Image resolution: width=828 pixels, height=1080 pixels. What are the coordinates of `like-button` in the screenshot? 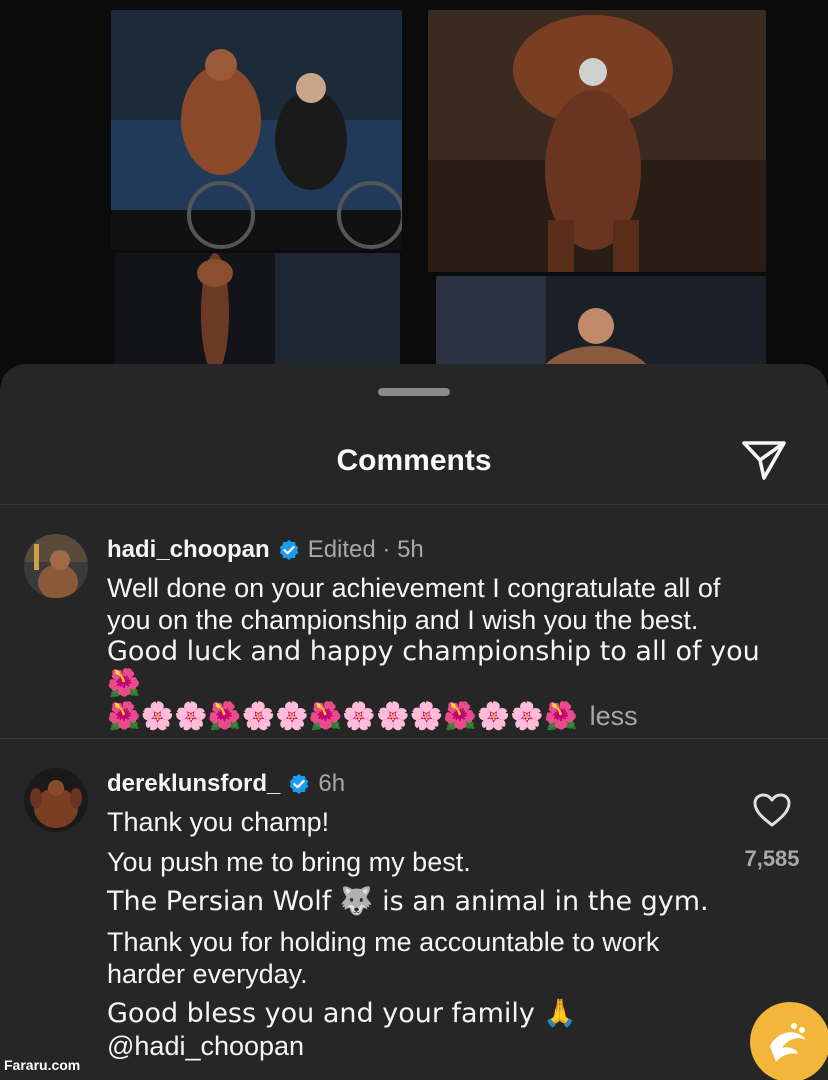 It's located at (772, 810).